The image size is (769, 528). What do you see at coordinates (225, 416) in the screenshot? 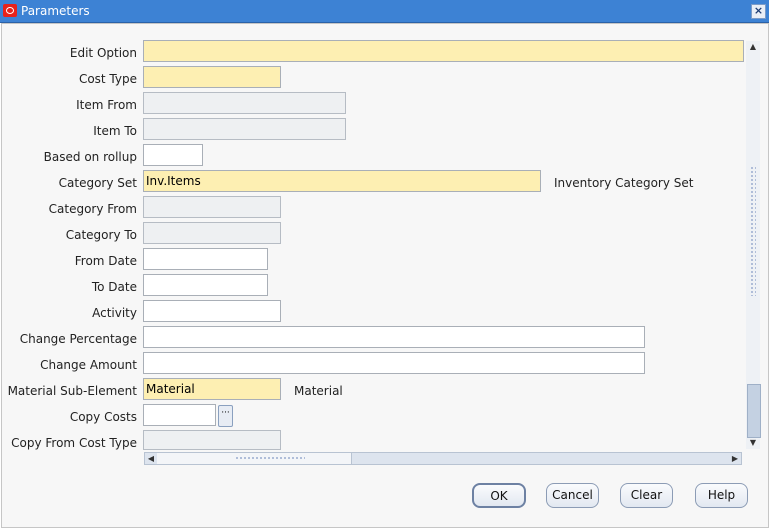
I see `copy-costs-lov-icon: ···` at bounding box center [225, 416].